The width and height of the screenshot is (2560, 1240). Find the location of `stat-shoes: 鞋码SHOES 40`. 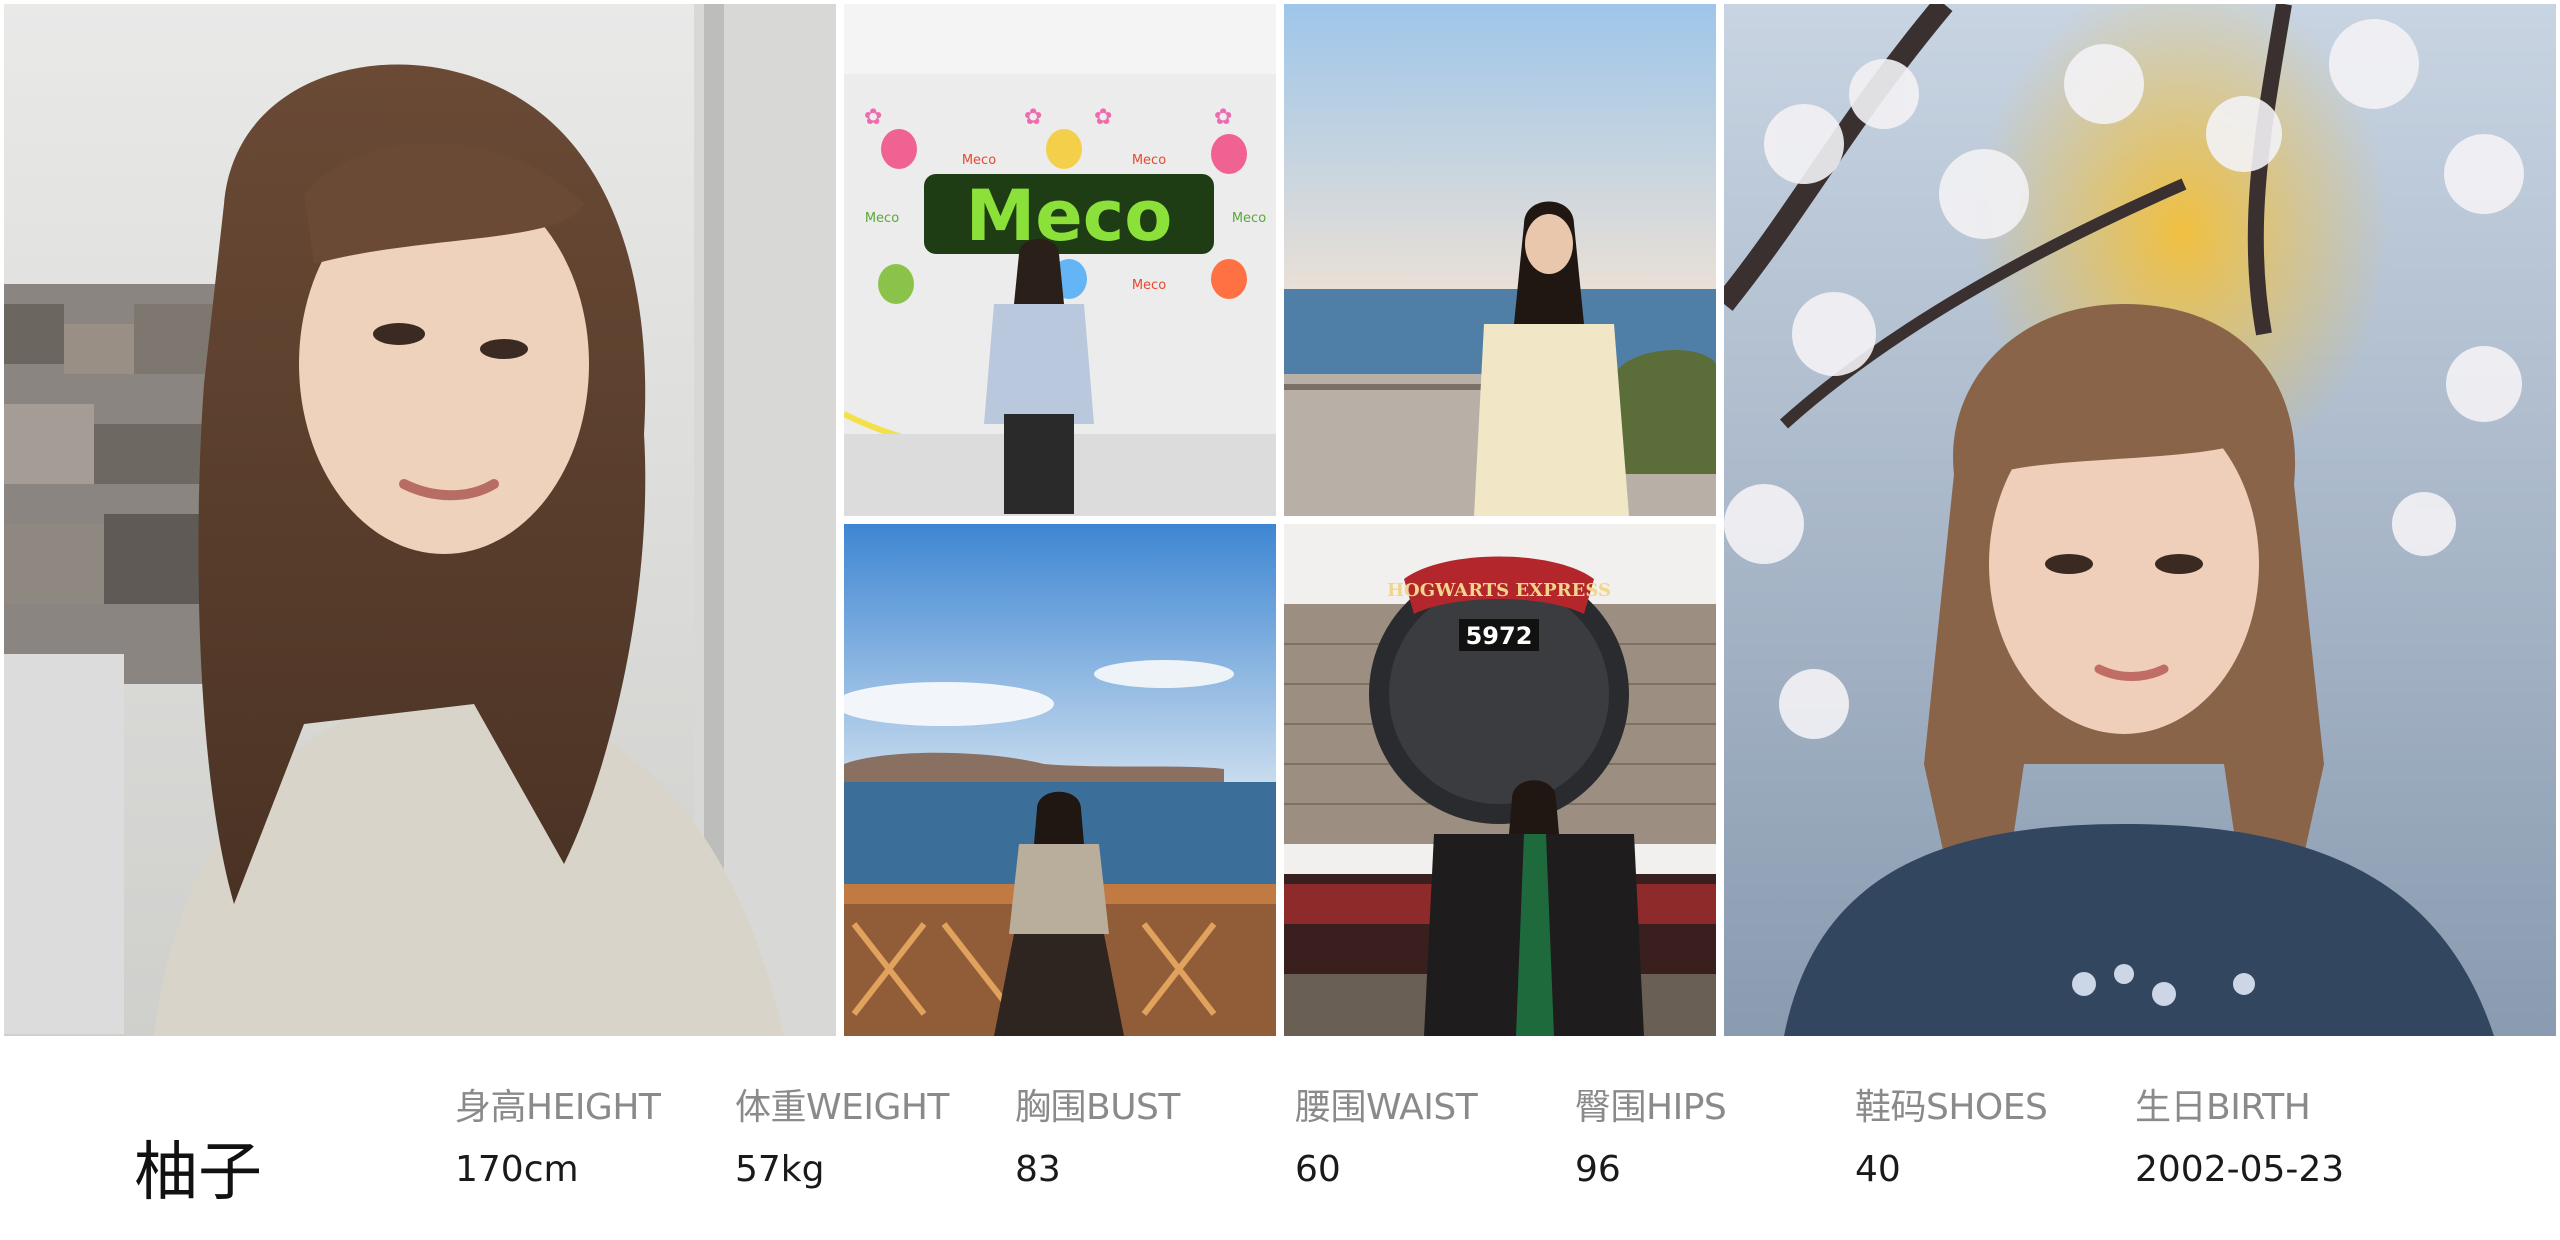

stat-shoes: 鞋码SHOES 40 is located at coordinates (1951, 1139).